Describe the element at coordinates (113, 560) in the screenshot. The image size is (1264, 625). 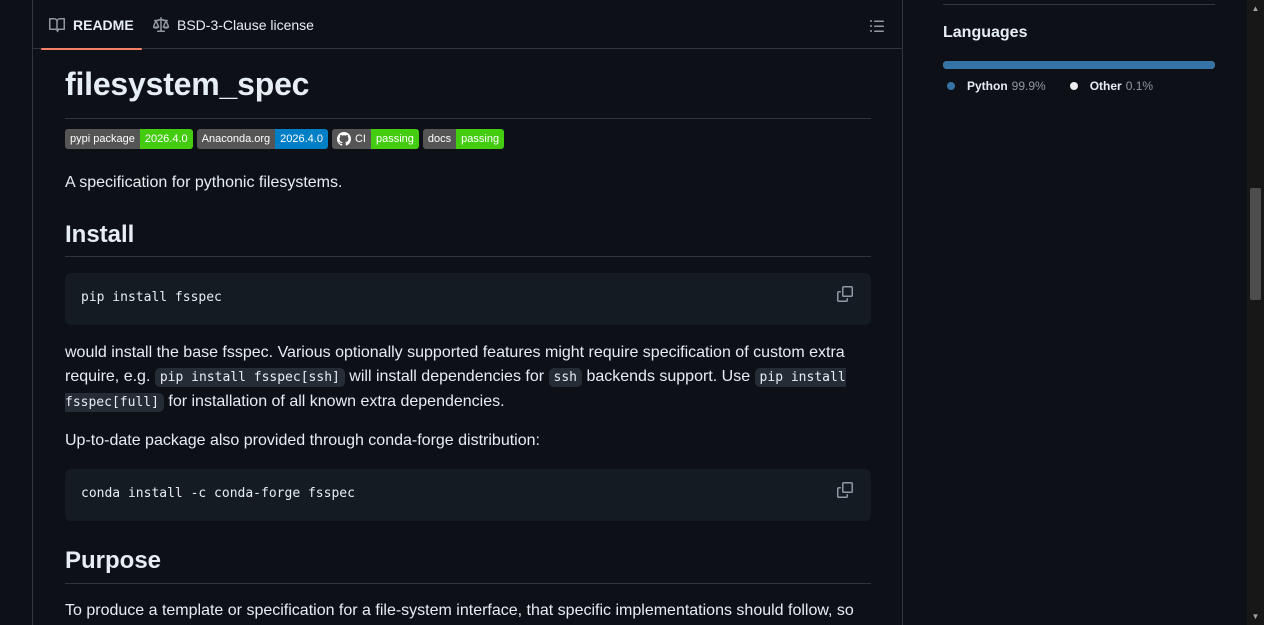
I see `purpose-heading: Purpose` at that location.